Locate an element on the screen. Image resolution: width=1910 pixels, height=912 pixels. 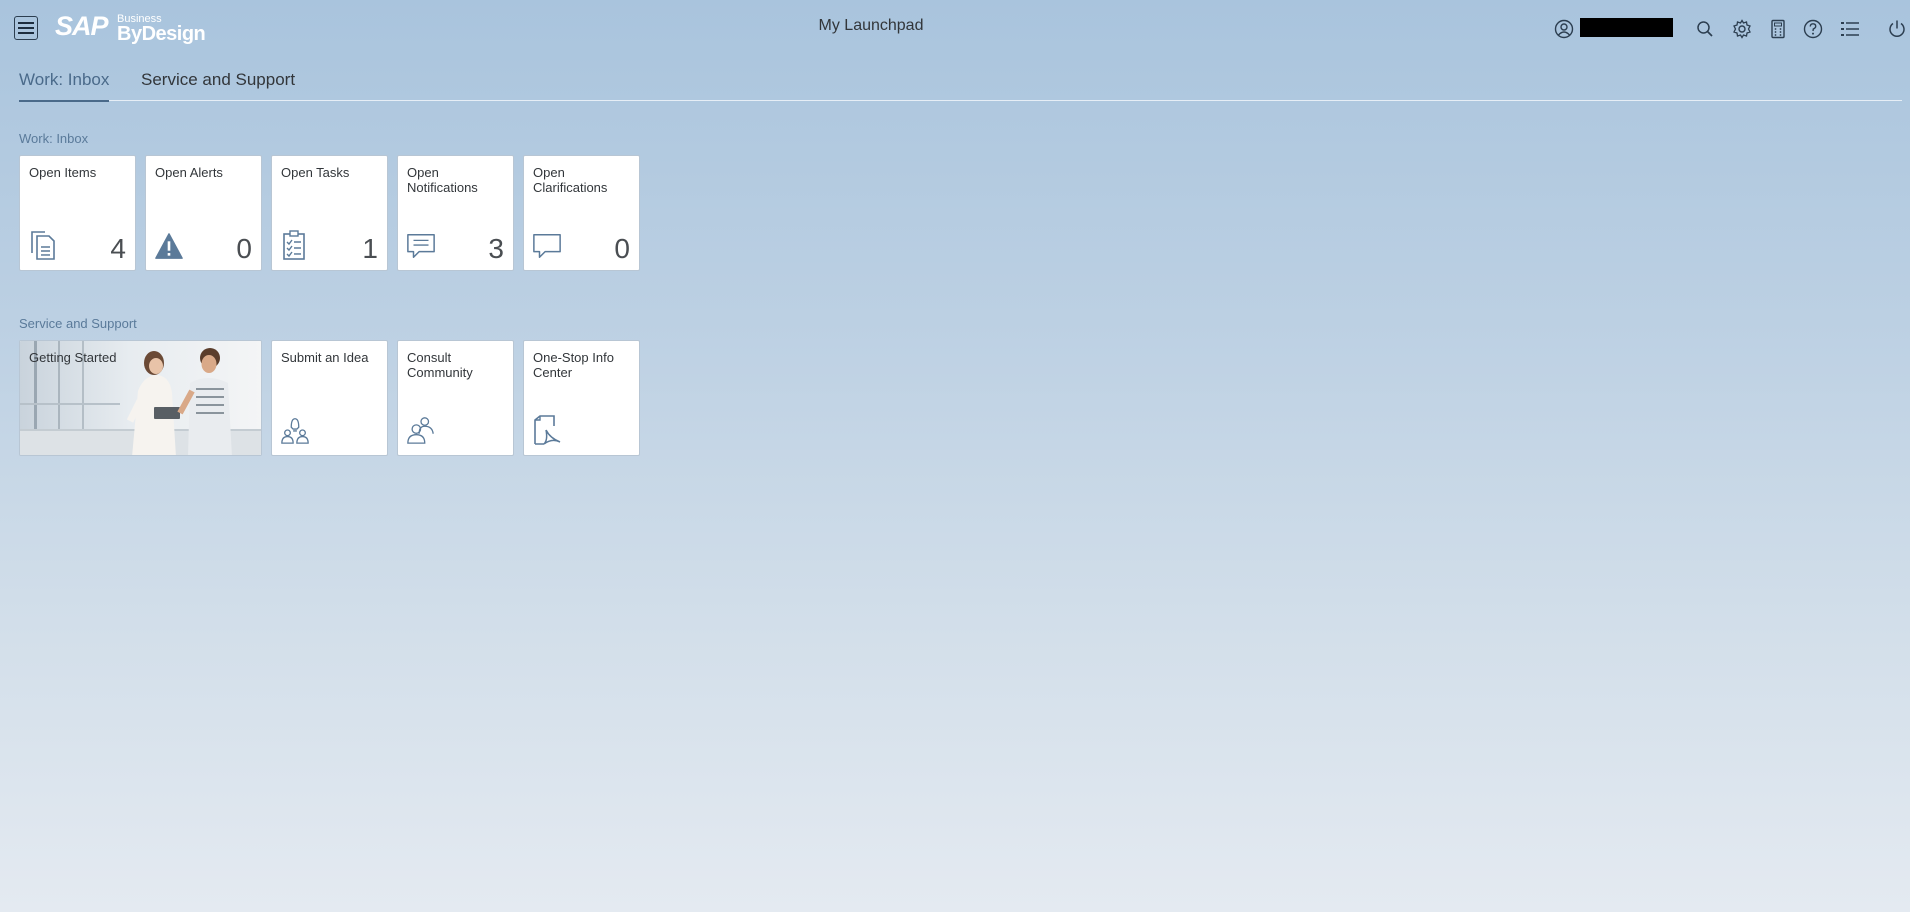
user-name is located at coordinates (1626, 27).